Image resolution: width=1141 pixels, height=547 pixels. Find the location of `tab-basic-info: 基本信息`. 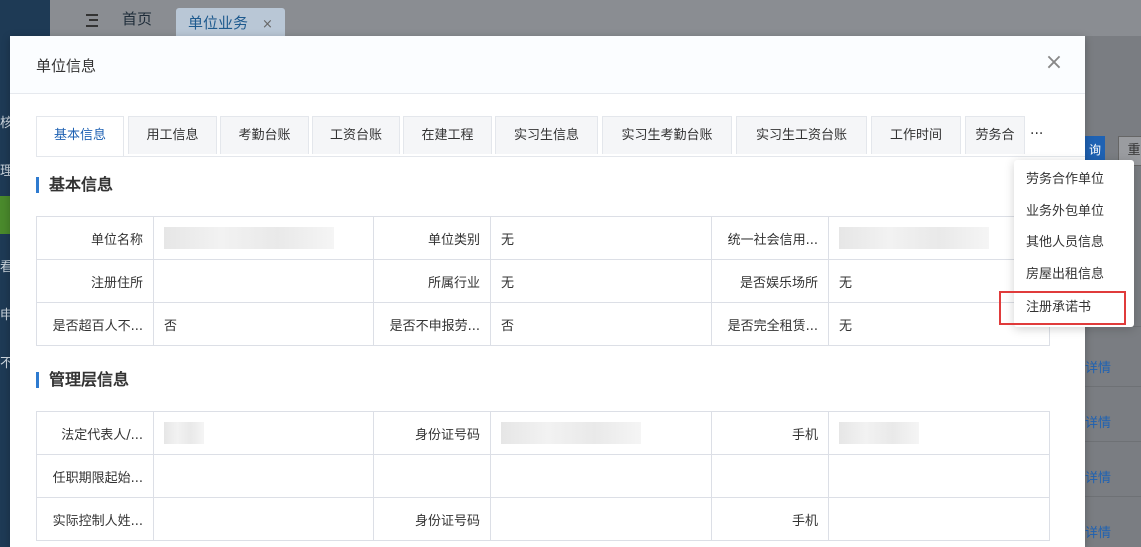

tab-basic-info: 基本信息 is located at coordinates (80, 136).